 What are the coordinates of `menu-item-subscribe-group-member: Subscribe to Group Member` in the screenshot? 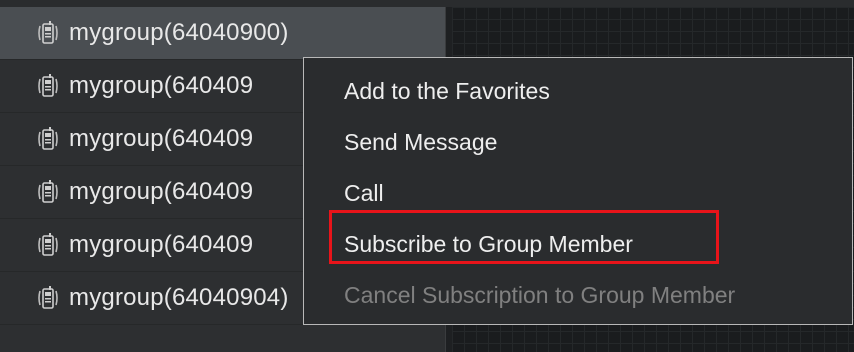 It's located at (578, 244).